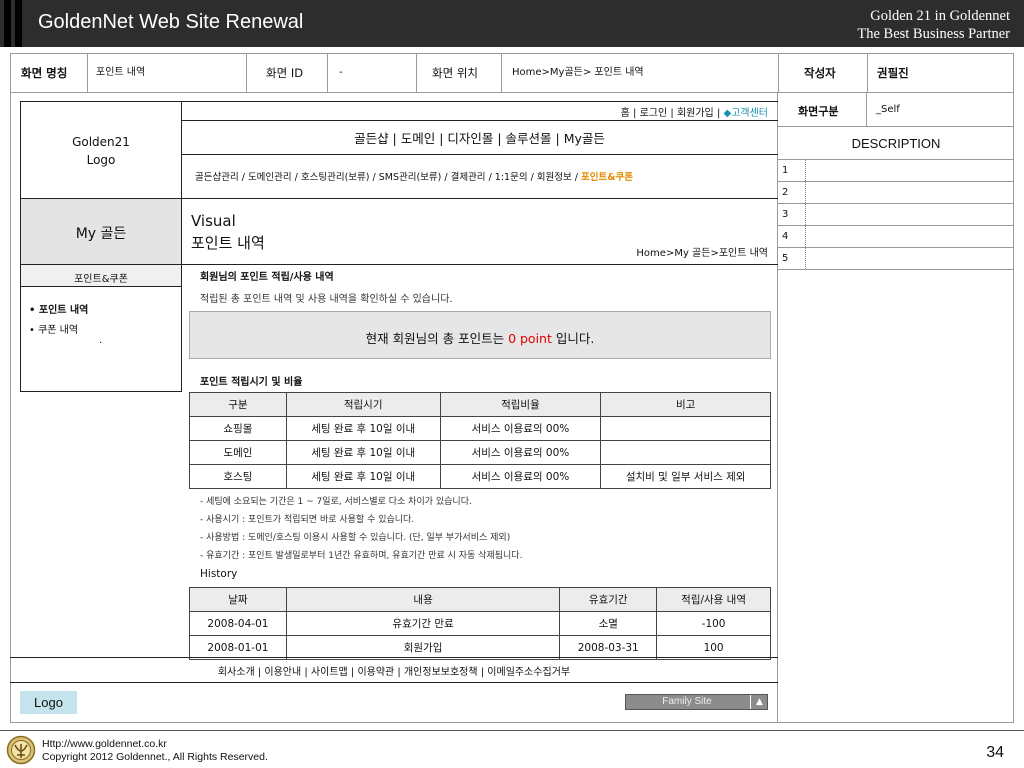 The height and width of the screenshot is (768, 1024). What do you see at coordinates (520, 404) in the screenshot?
I see `rate-header-ratio: 적립비율` at bounding box center [520, 404].